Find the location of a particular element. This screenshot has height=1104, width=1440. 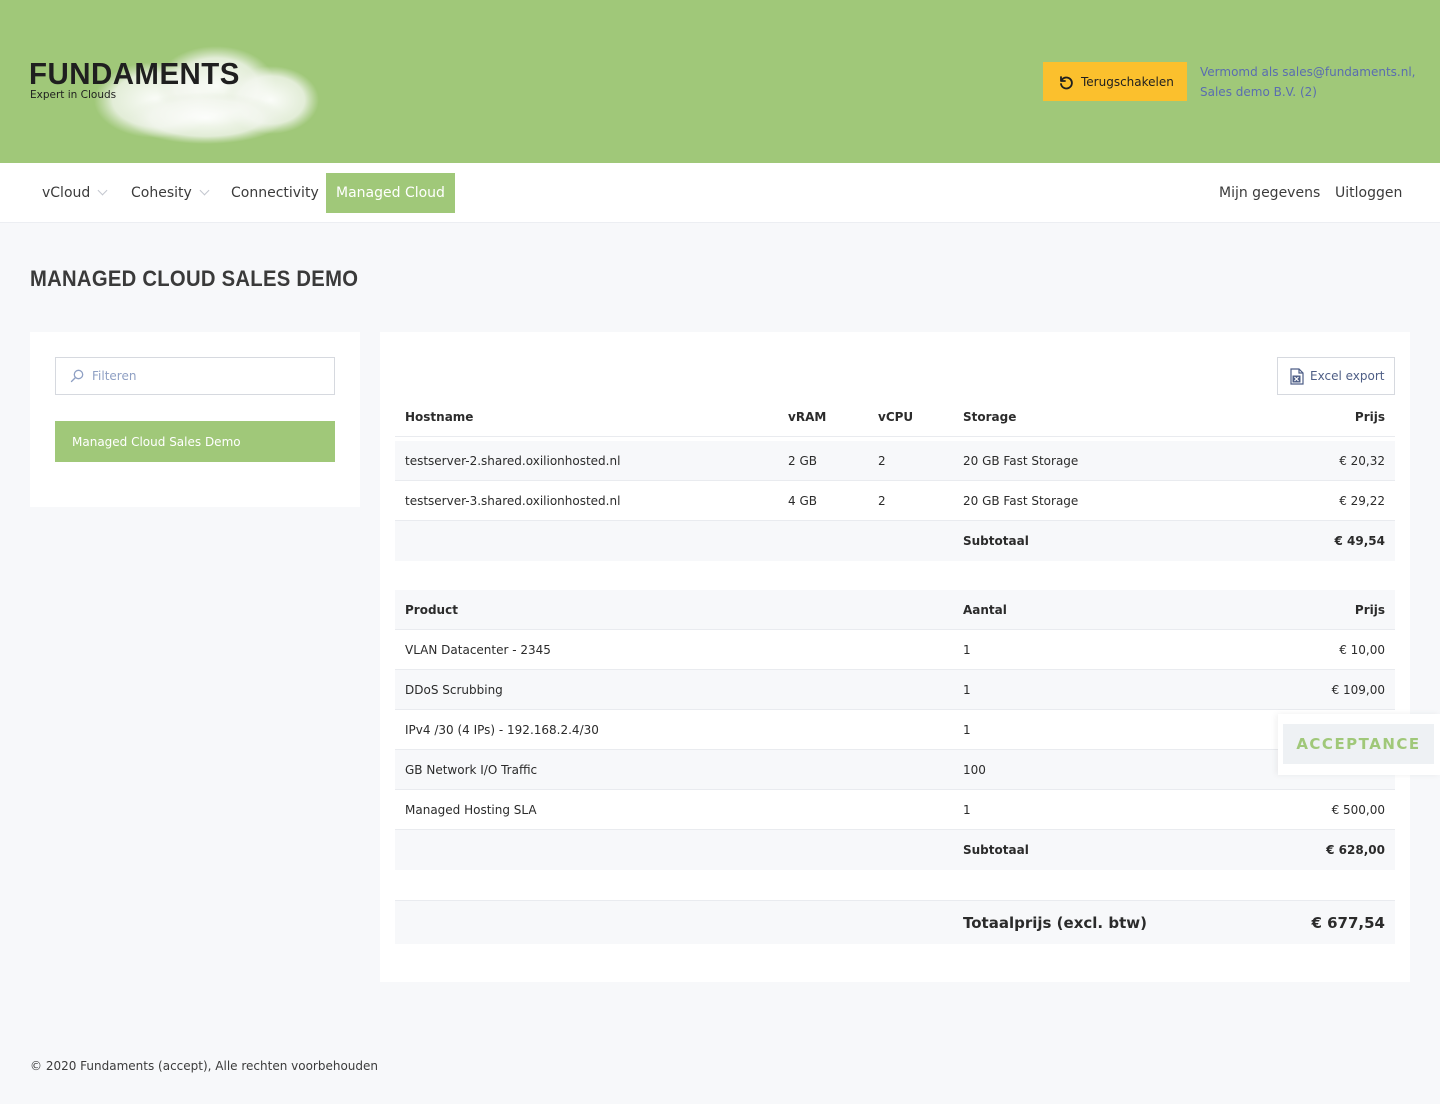

product-cell: GB Network I/O Traffic is located at coordinates (471, 770).